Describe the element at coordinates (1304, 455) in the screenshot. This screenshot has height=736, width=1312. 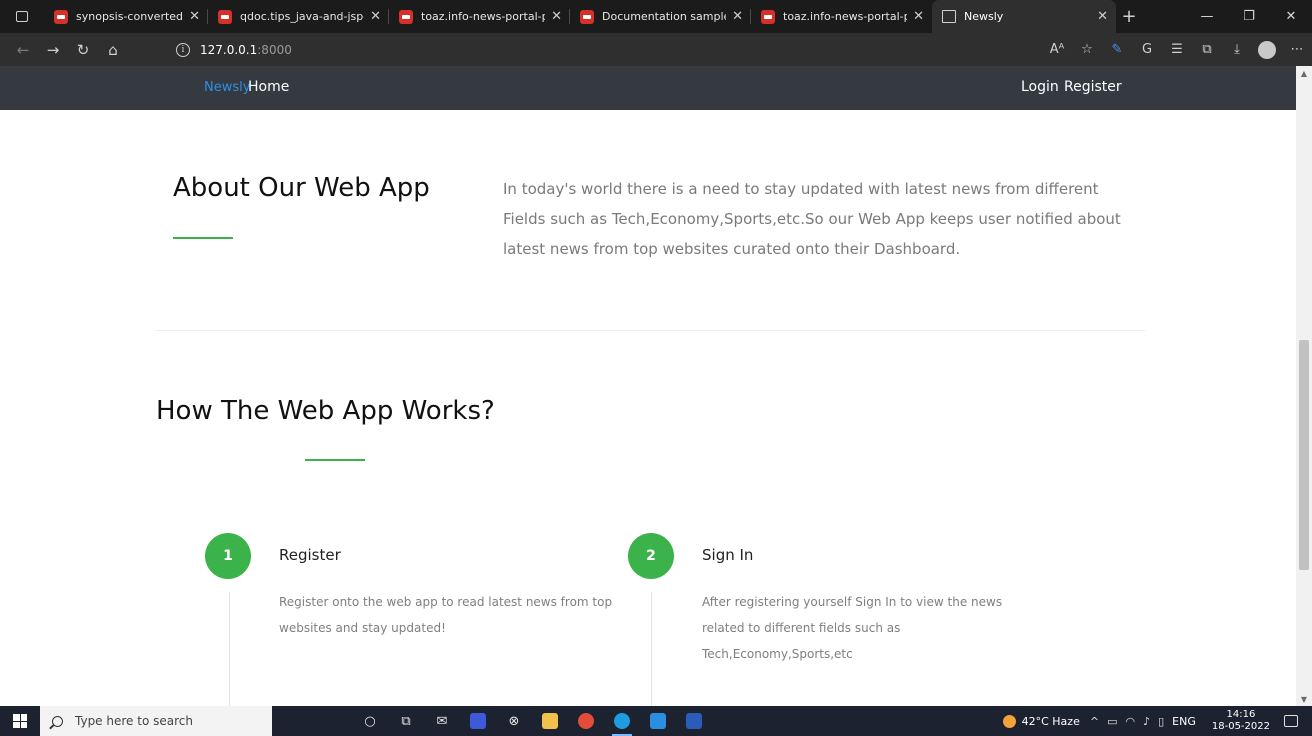
I see `scroll-thumb` at that location.